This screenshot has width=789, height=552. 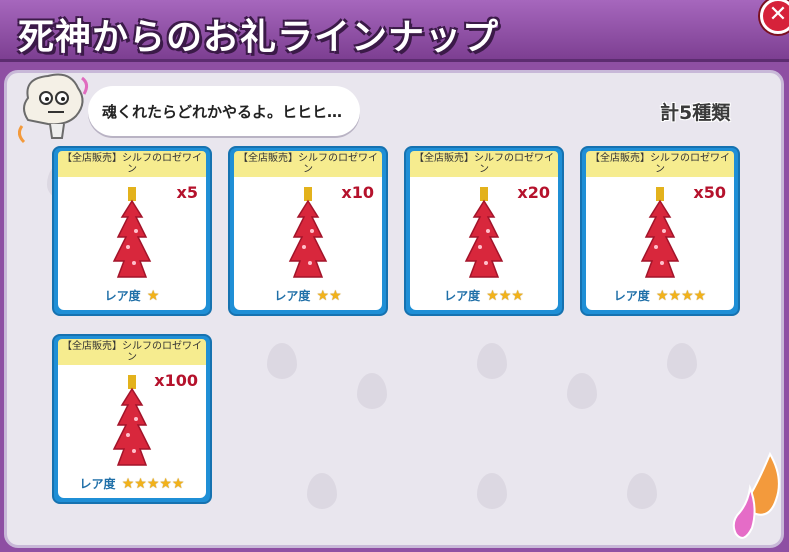 I want to click on reward-card: 【全店販売】シルフのロゼワイン x20 レア度 ★★★, so click(x=484, y=231).